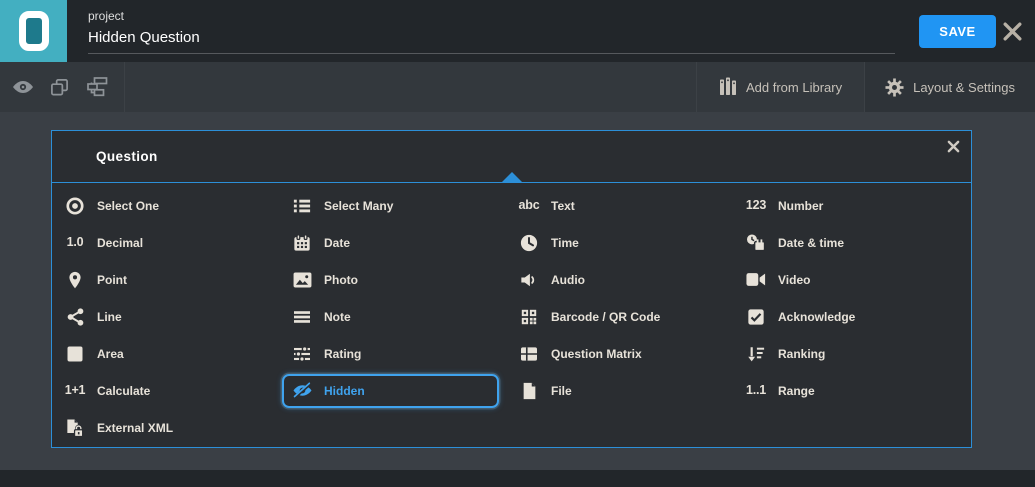  Describe the element at coordinates (395, 205) in the screenshot. I see `question-type-select-many: Select Many` at that location.